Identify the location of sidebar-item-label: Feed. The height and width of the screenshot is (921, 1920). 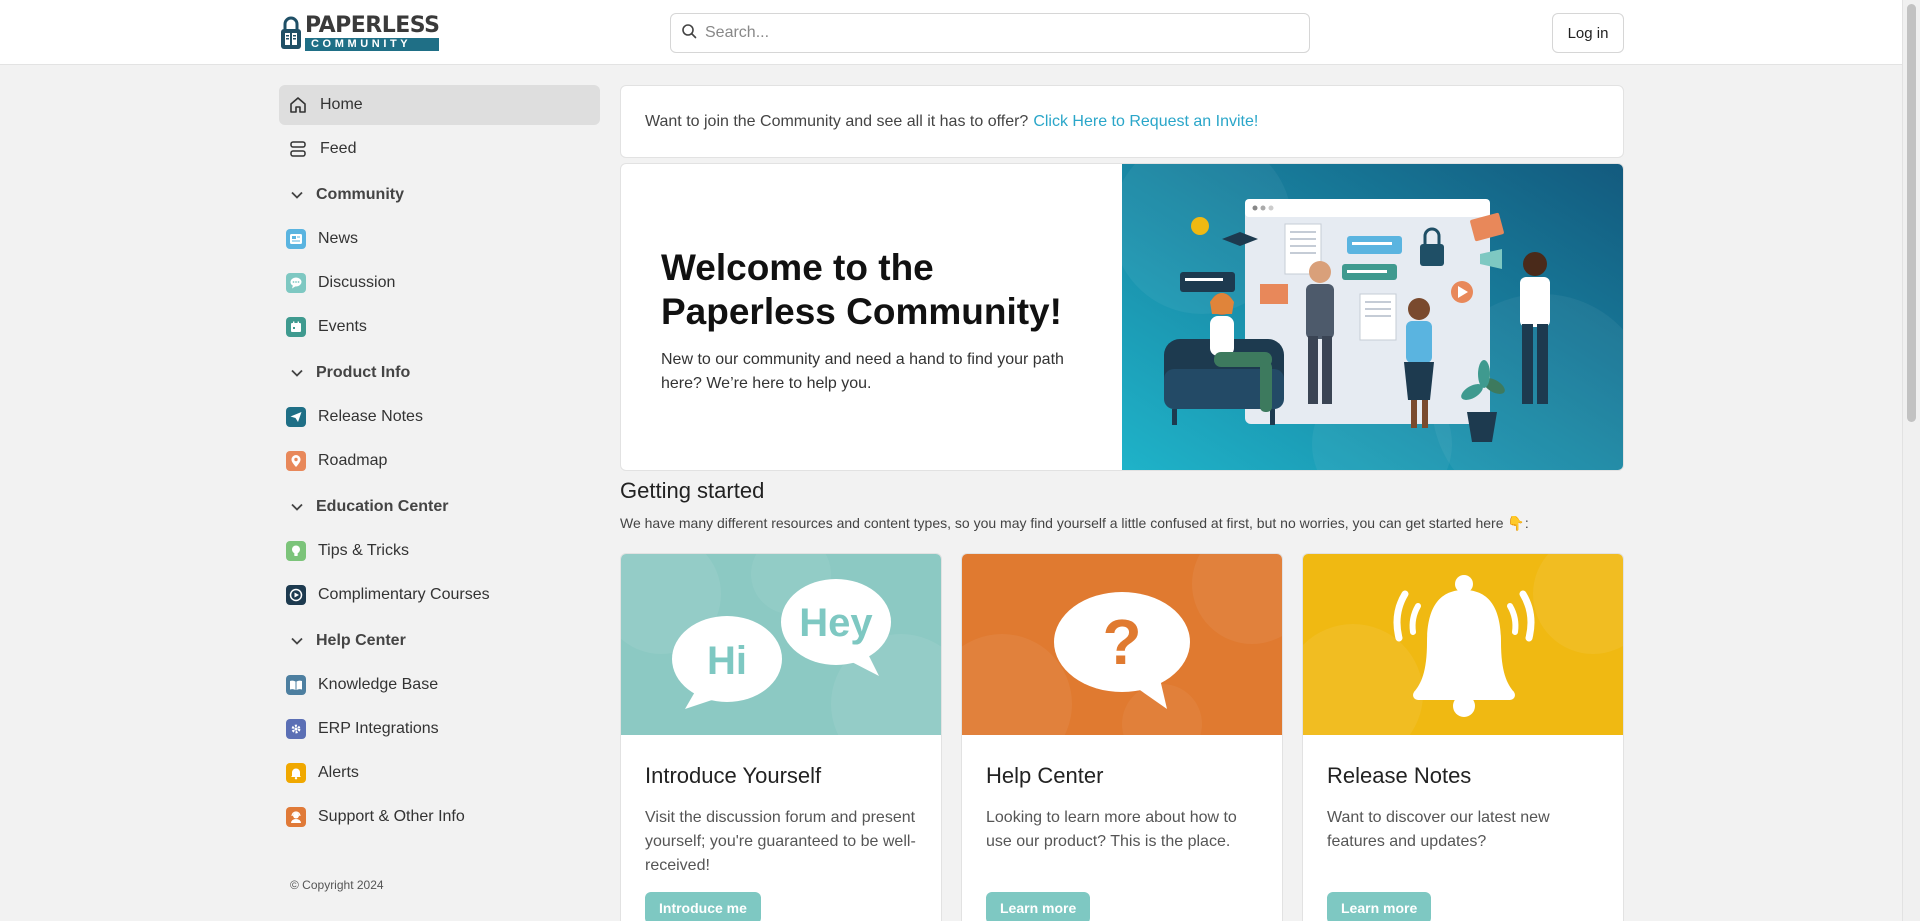
(338, 148).